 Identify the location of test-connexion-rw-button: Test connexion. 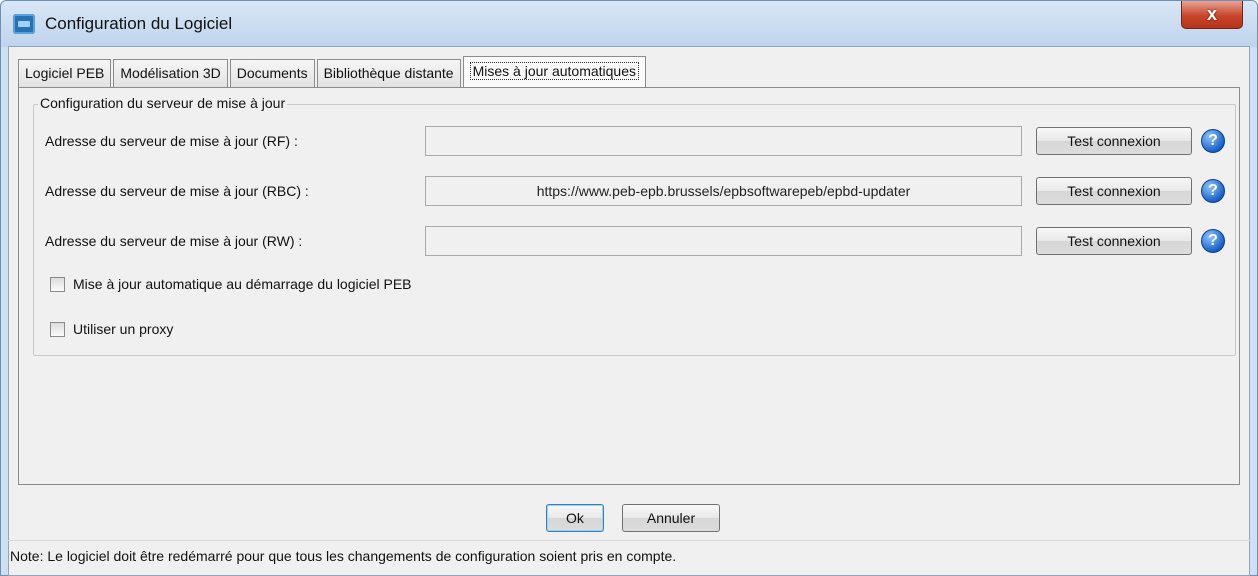
(1114, 241).